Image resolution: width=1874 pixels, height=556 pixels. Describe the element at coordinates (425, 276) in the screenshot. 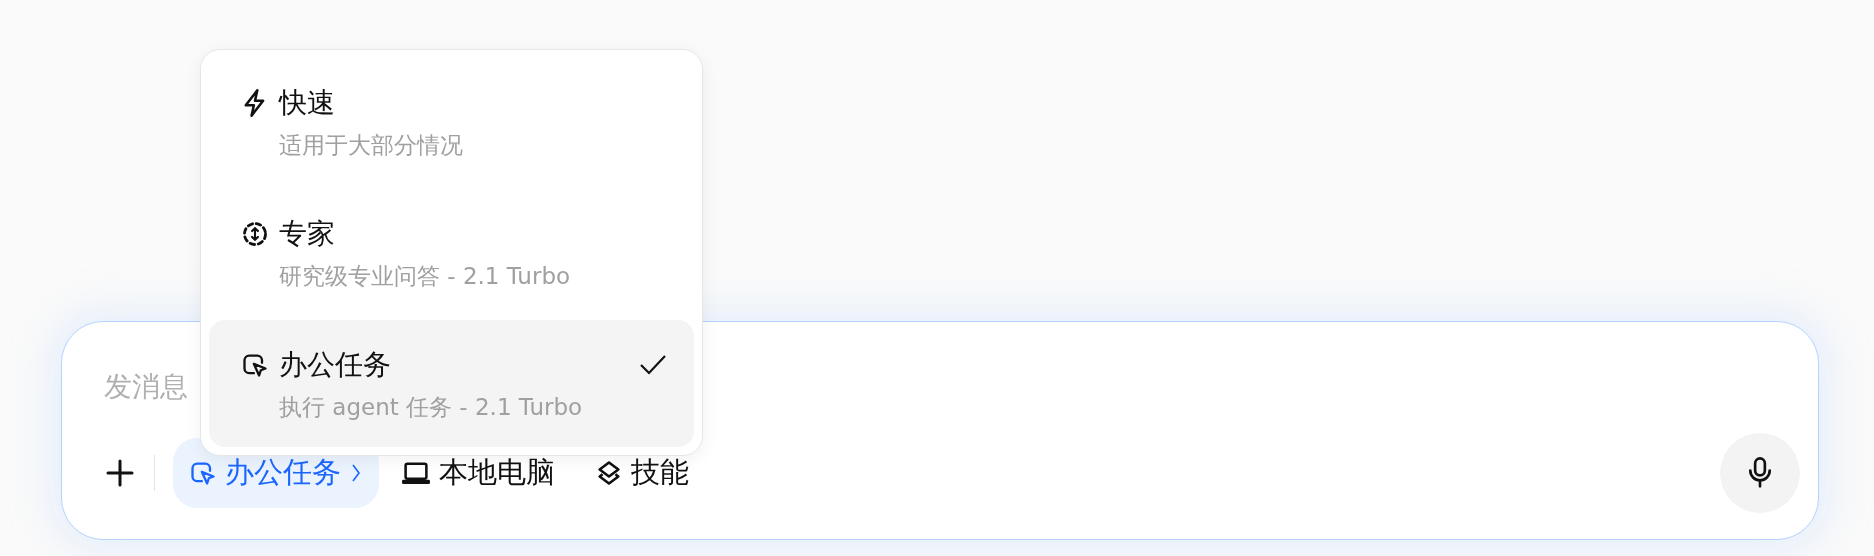

I see `option-description: 研究级专业问答 - 2.1 Turbo` at that location.